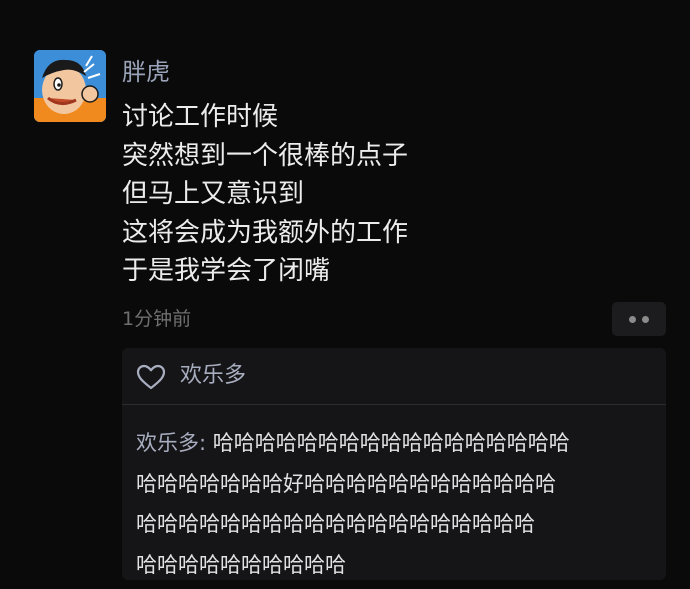  I want to click on comment-line: 欢乐多: 哈哈哈哈哈哈哈哈哈哈哈哈哈哈哈哈哈, so click(401, 443).